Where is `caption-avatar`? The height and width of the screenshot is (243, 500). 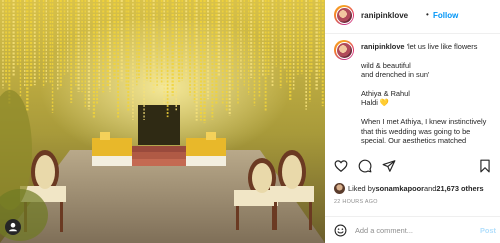
caption-avatar is located at coordinates (344, 50).